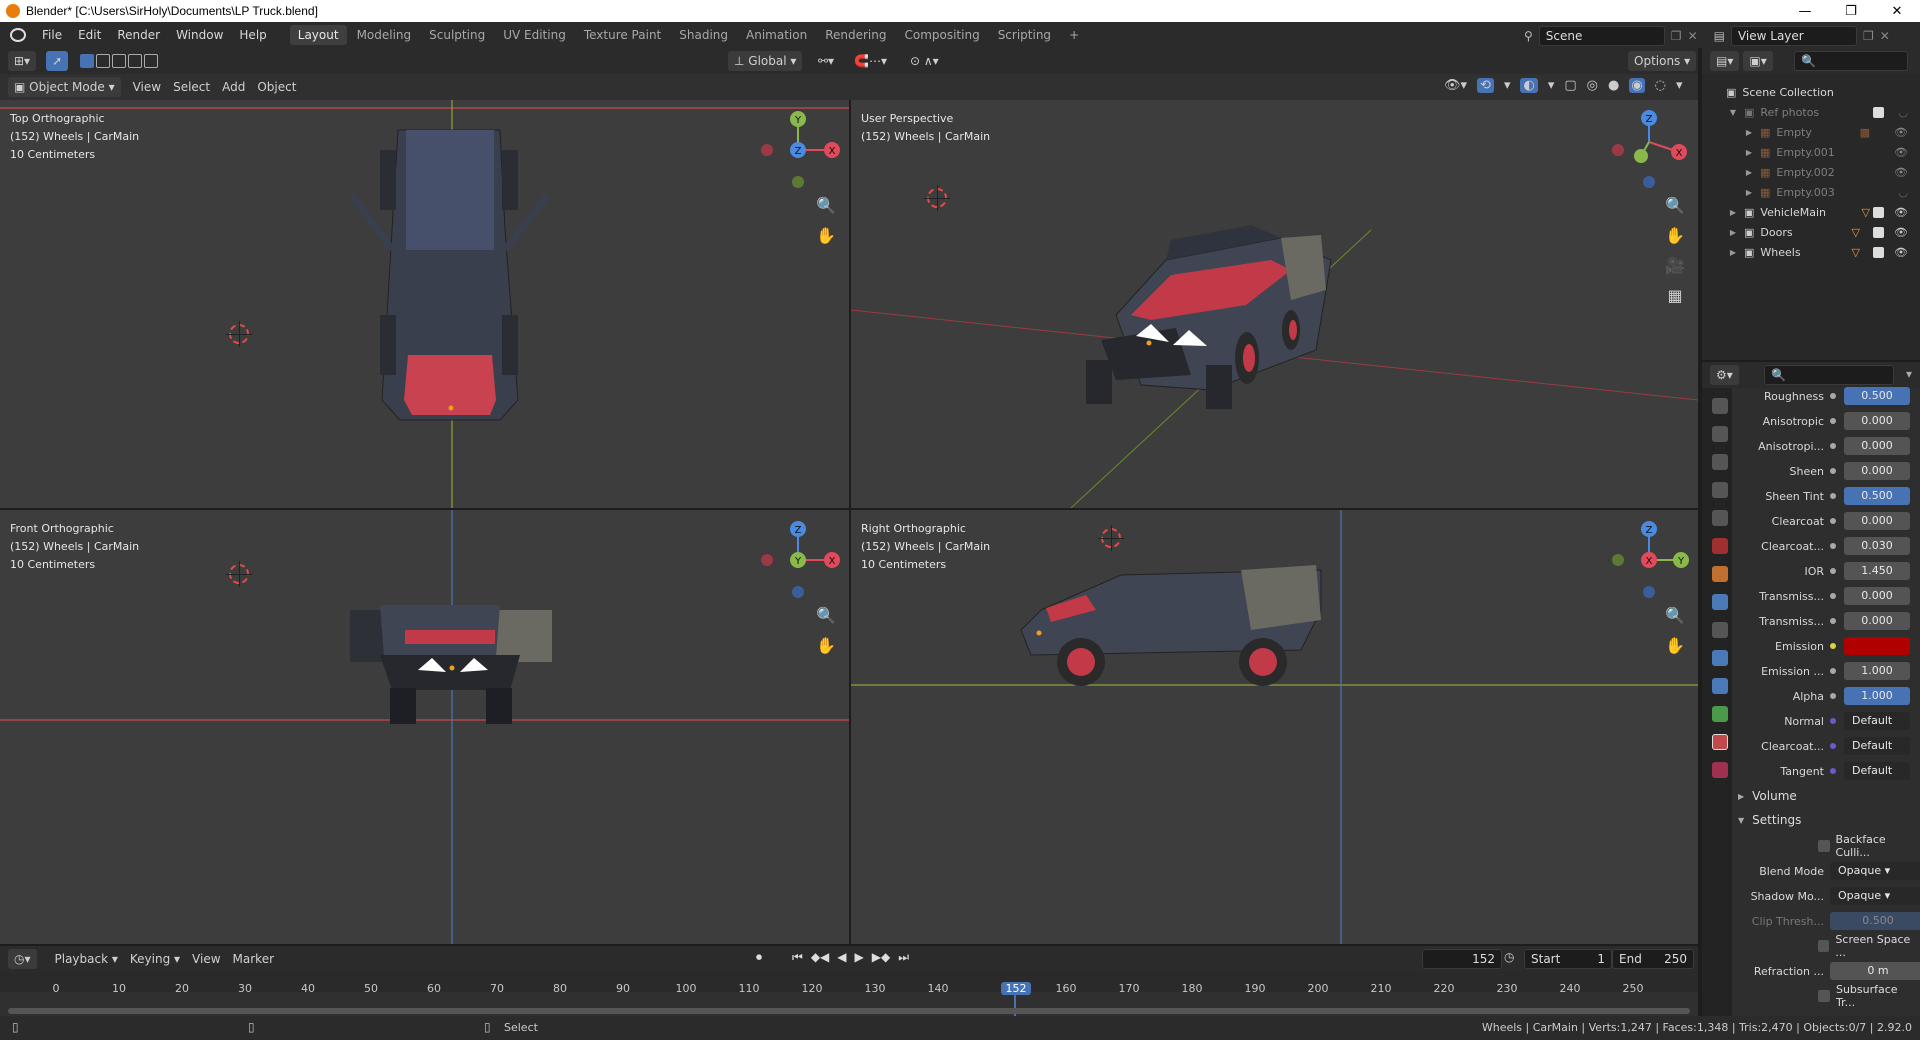  I want to click on marker-menu: Marker, so click(253, 959).